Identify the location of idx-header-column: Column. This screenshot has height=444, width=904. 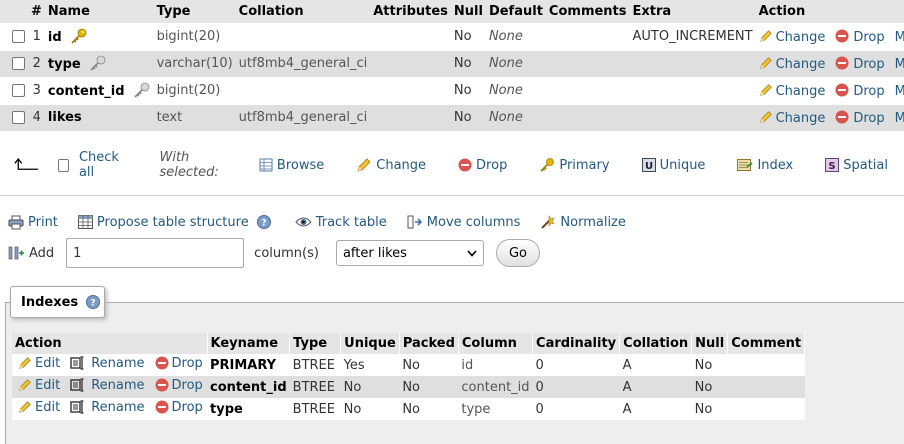
(496, 343).